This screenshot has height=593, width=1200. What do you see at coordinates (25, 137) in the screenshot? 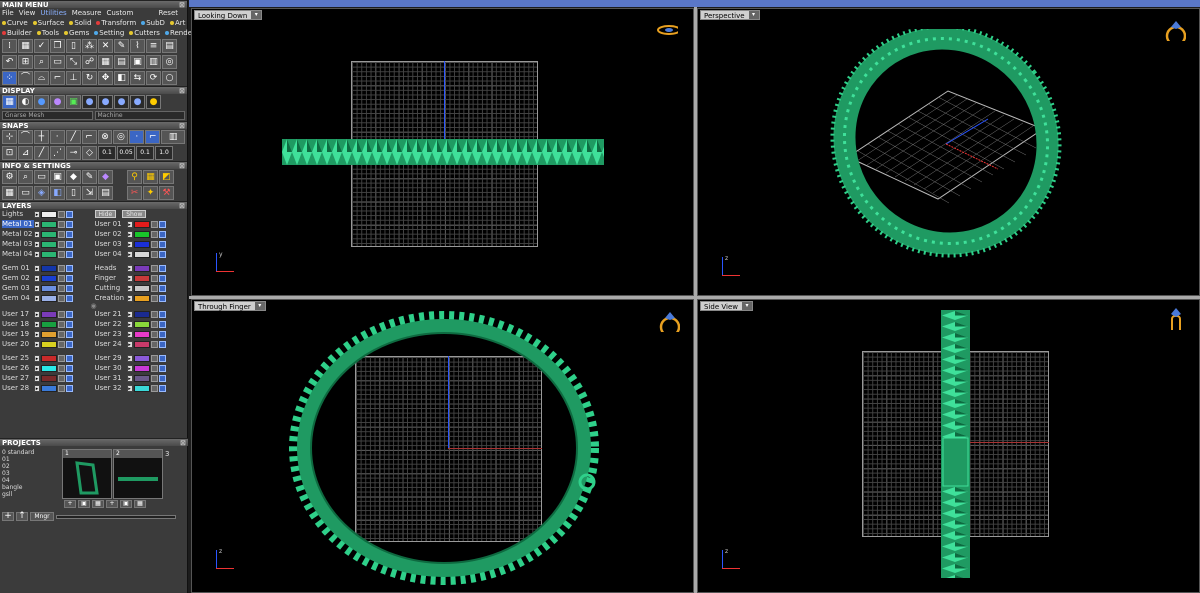
I see `snap-curve-icon: ⌒` at bounding box center [25, 137].